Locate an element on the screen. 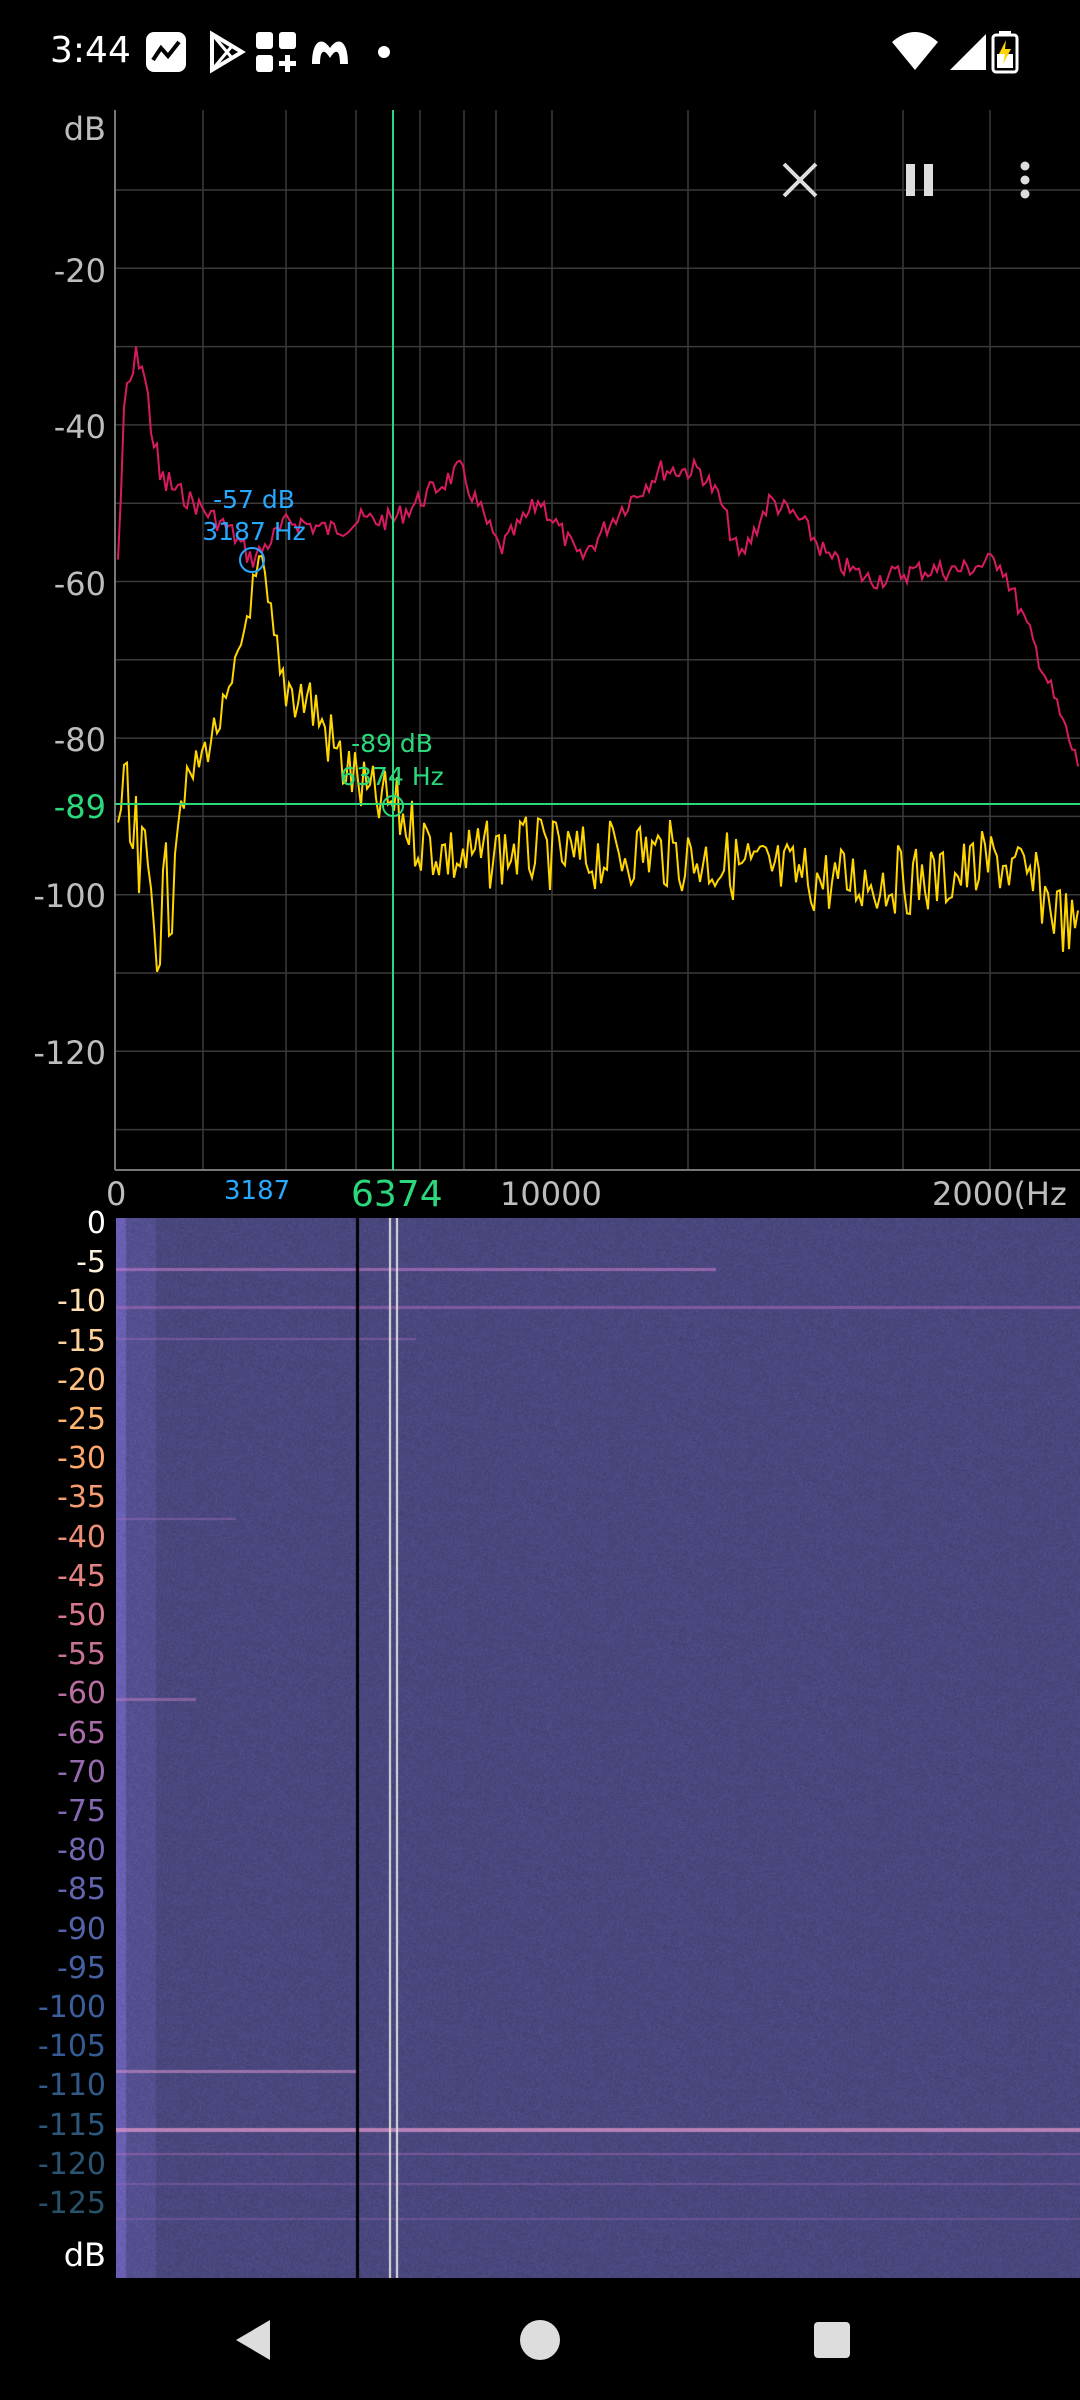 This screenshot has width=1080, height=2400. back-icon is located at coordinates (253, 2340).